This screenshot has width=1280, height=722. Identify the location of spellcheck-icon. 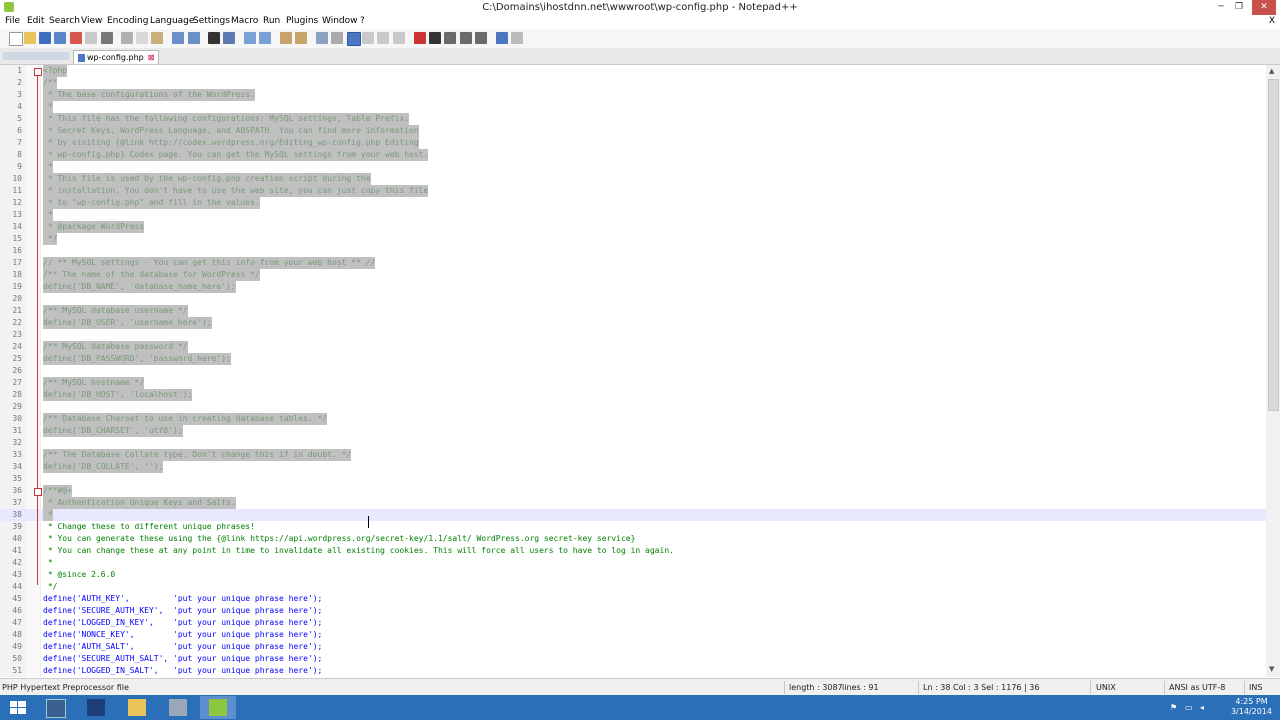
(502, 38).